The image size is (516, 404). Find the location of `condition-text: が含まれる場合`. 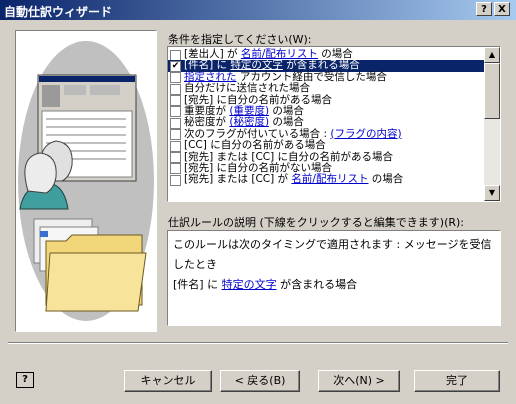

condition-text: が含まれる場合 is located at coordinates (321, 65).